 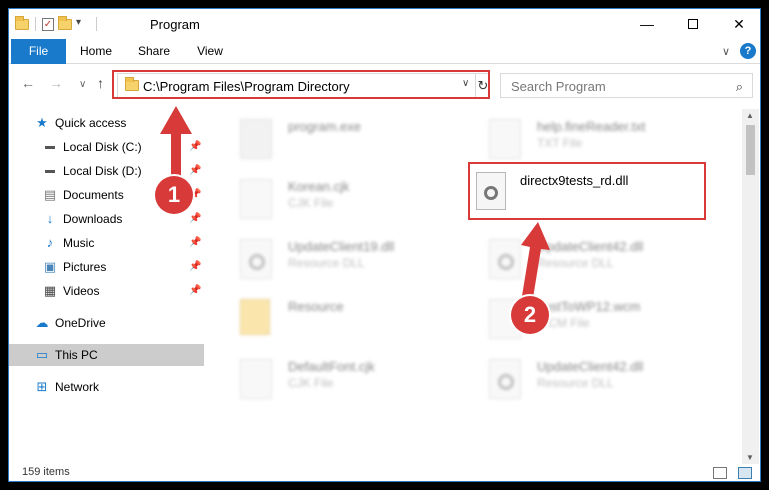 What do you see at coordinates (530, 315) in the screenshot?
I see `step-badge-2: 2` at bounding box center [530, 315].